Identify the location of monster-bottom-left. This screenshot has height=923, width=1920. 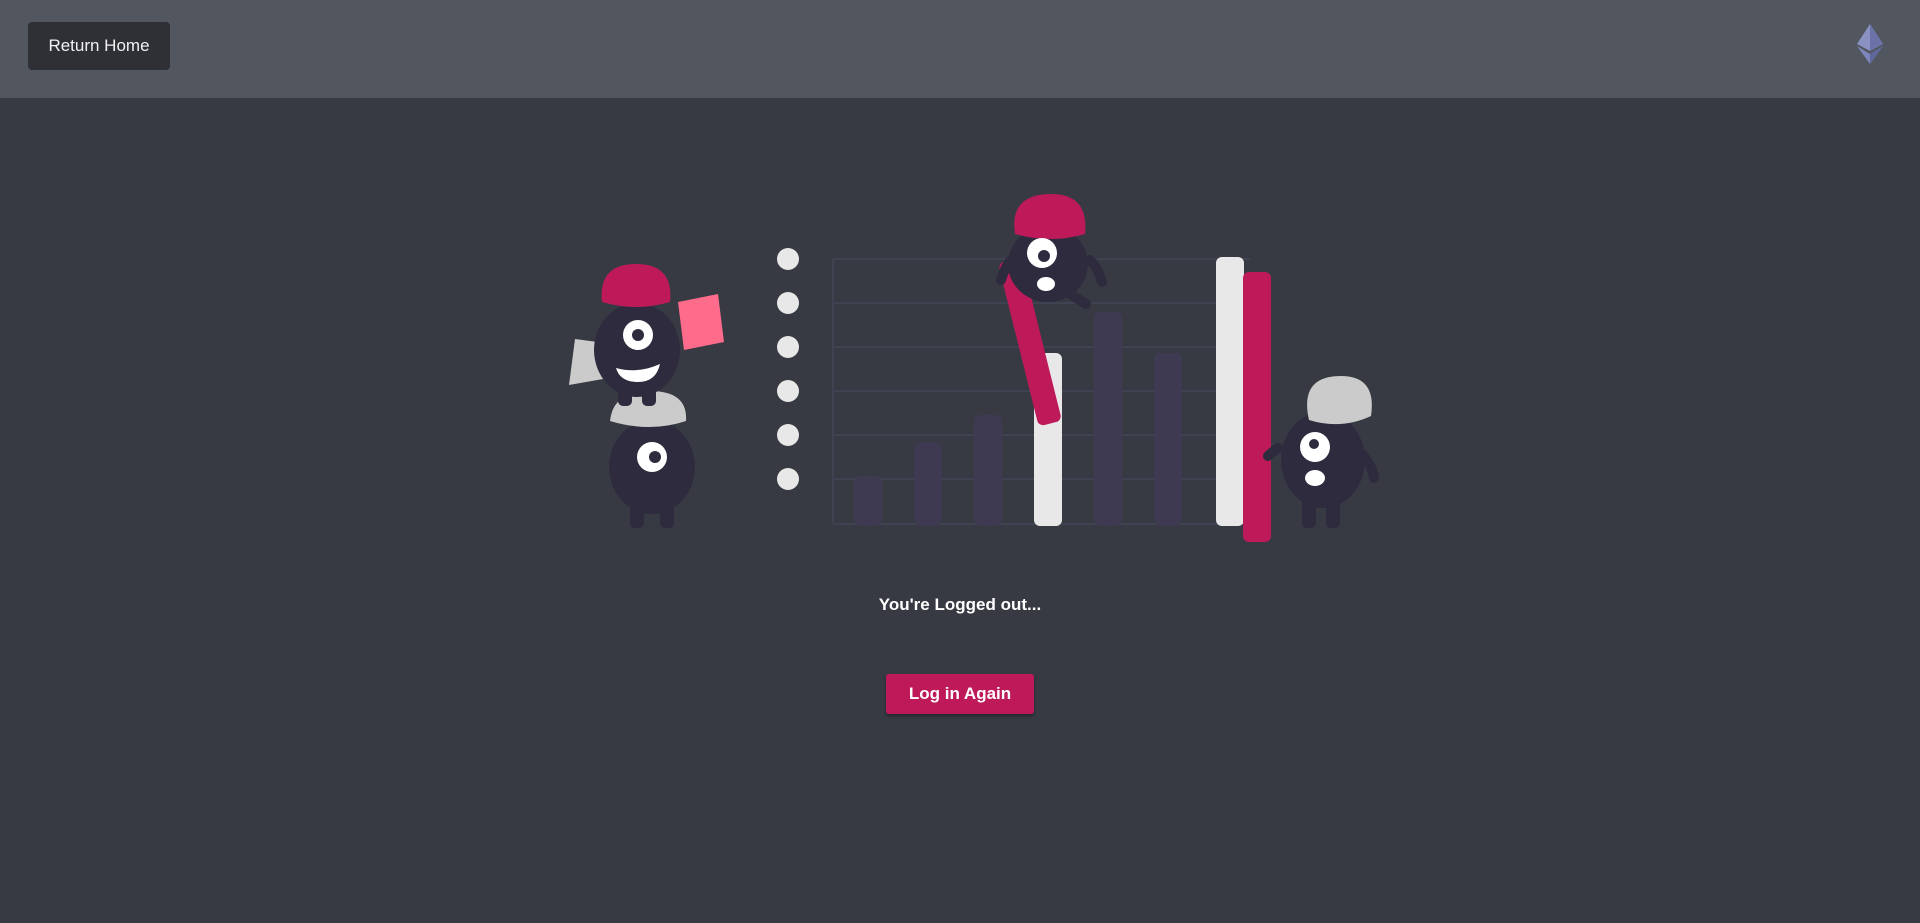
(652, 459).